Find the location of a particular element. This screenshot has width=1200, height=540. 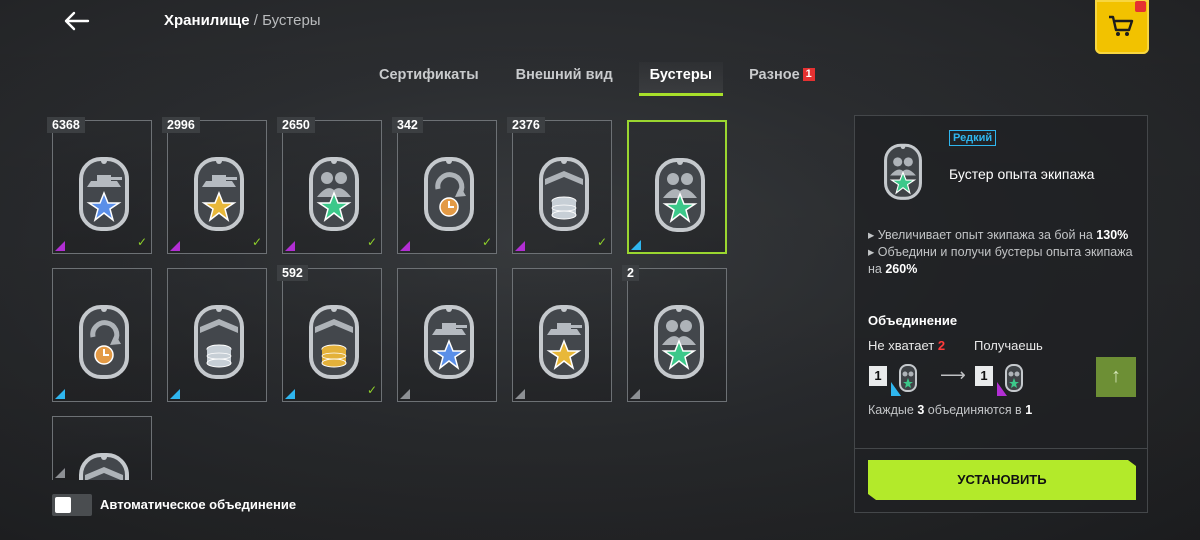

booster-count: 592 is located at coordinates (292, 273).